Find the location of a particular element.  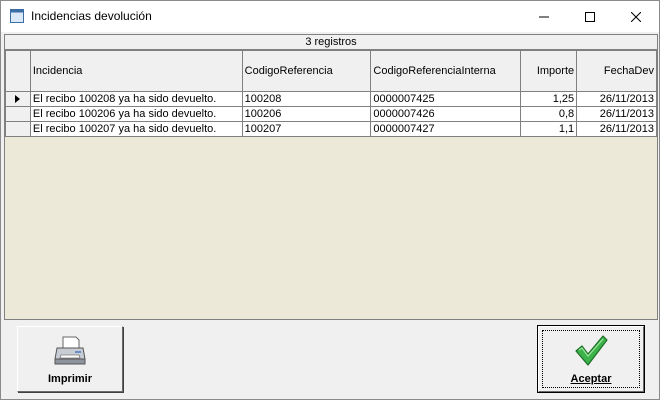

indicator-header is located at coordinates (18, 71).